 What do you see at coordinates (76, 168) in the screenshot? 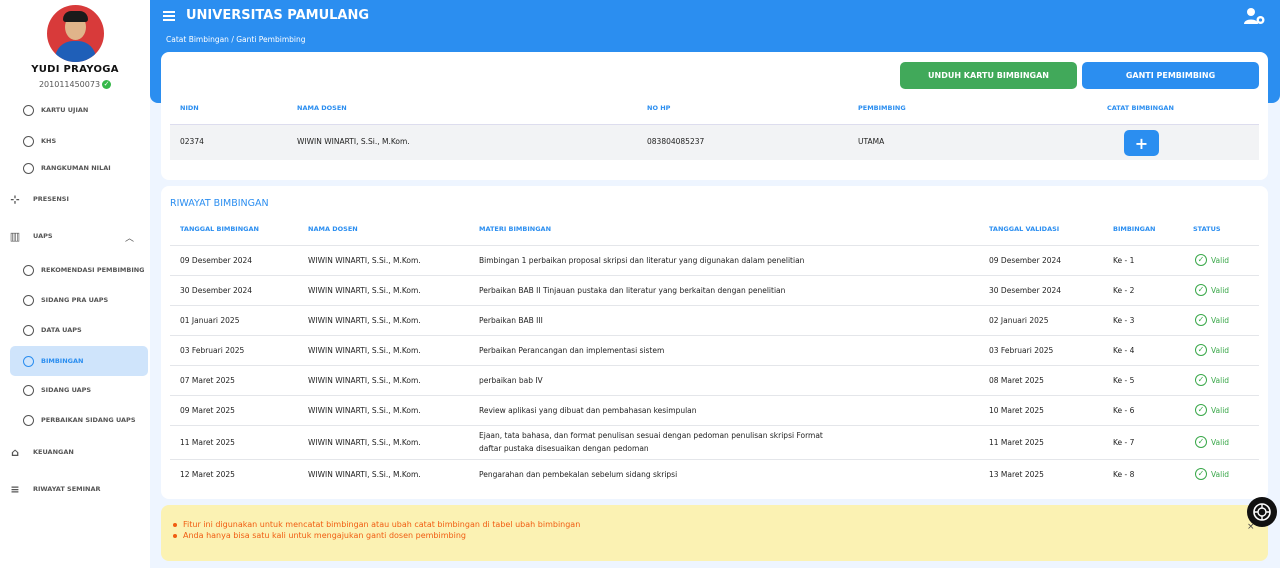
I see `sidebar-item-label: RANGKUMAN NILAI` at bounding box center [76, 168].